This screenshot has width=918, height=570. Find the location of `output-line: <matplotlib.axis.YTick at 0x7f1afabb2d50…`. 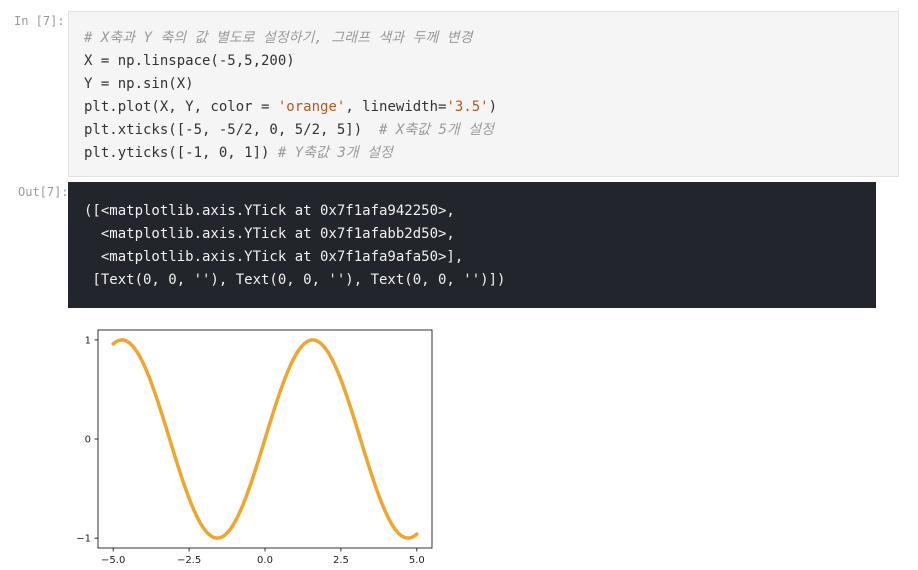

output-line: <matplotlib.axis.YTick at 0x7f1afabb2d50… is located at coordinates (269, 234).